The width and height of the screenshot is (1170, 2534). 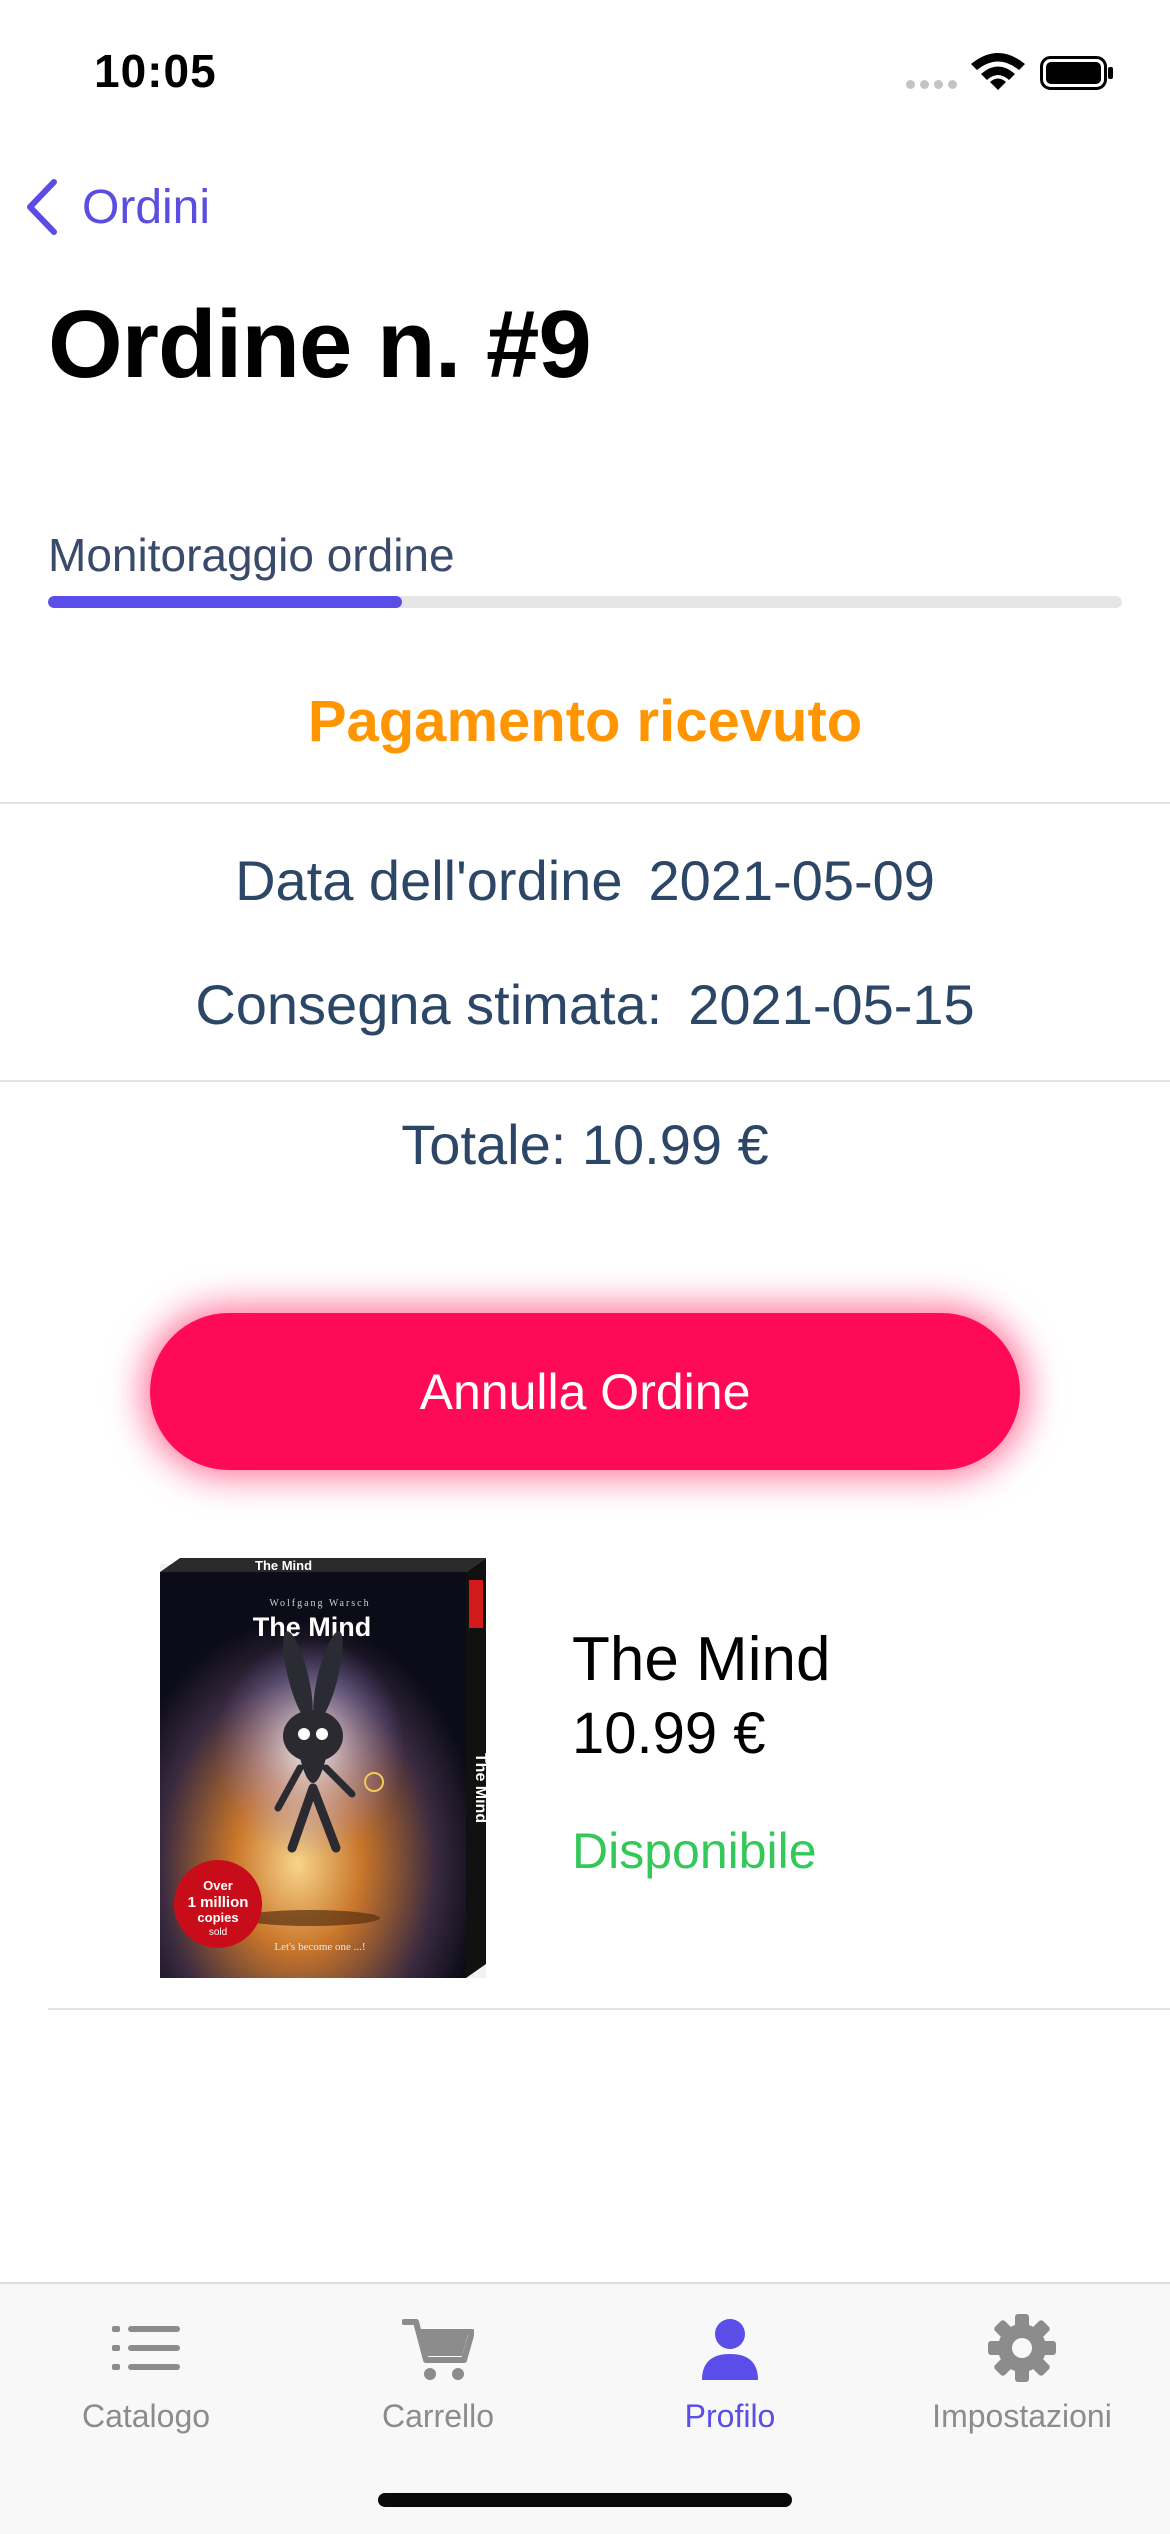 What do you see at coordinates (1076, 73) in the screenshot?
I see `battery-icon` at bounding box center [1076, 73].